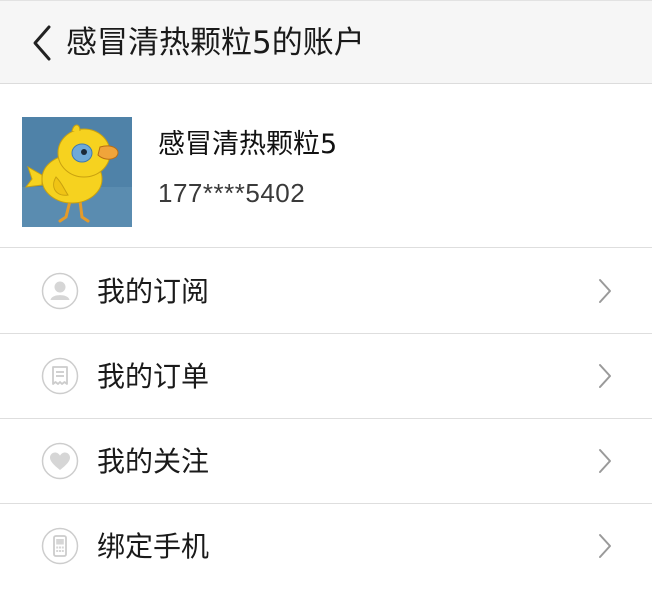 The height and width of the screenshot is (592, 652). Describe the element at coordinates (60, 291) in the screenshot. I see `user-icon` at that location.